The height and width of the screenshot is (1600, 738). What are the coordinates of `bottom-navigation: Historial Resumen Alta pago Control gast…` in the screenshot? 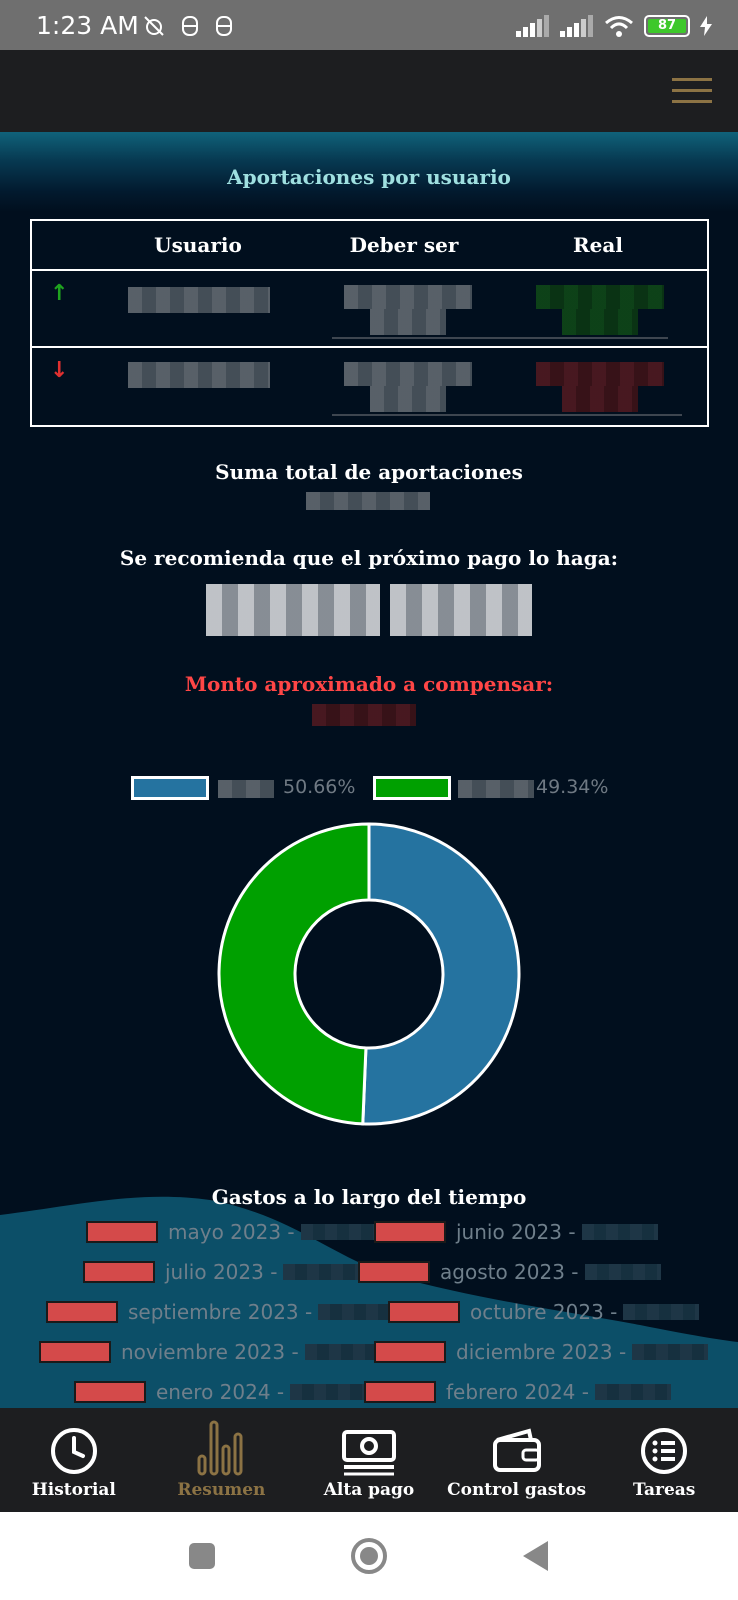 It's located at (369, 1460).